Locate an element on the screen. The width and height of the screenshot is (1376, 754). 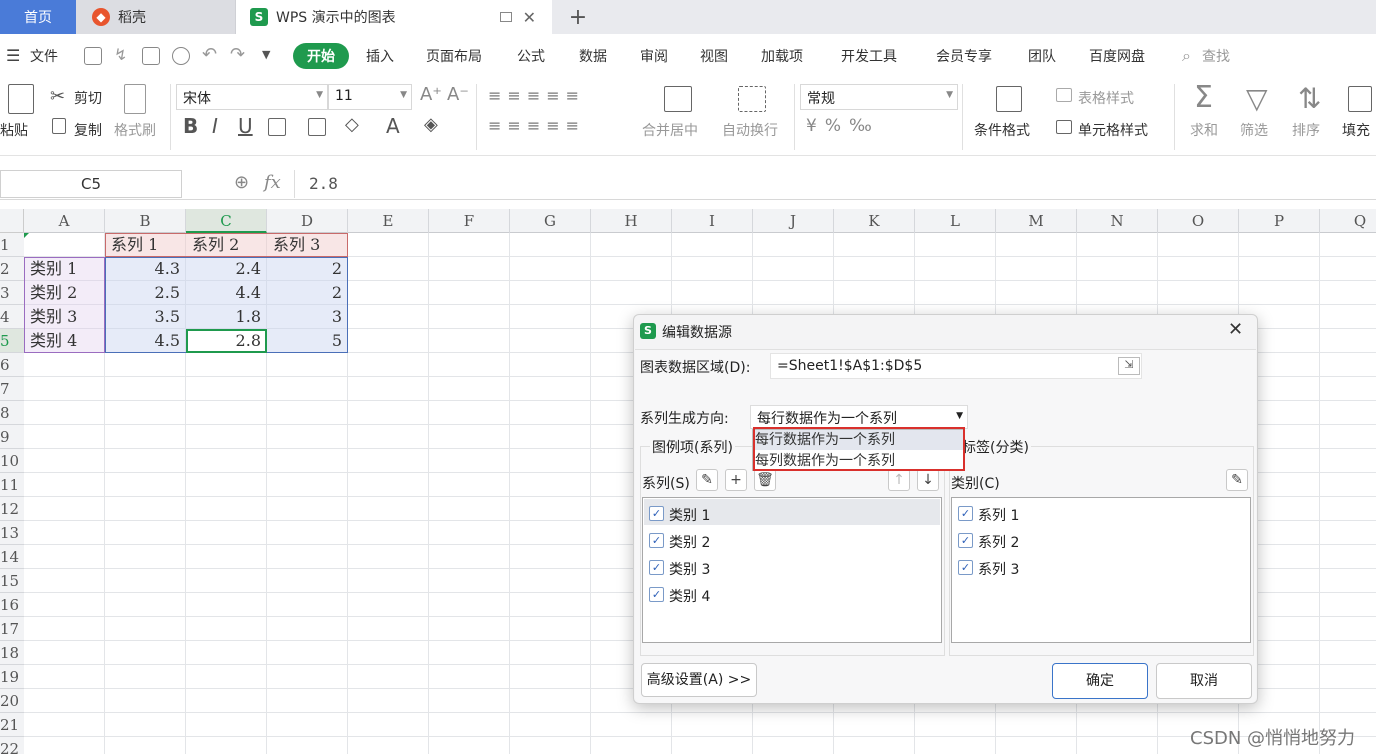
spreadsheet-icon: S is located at coordinates (648, 331).